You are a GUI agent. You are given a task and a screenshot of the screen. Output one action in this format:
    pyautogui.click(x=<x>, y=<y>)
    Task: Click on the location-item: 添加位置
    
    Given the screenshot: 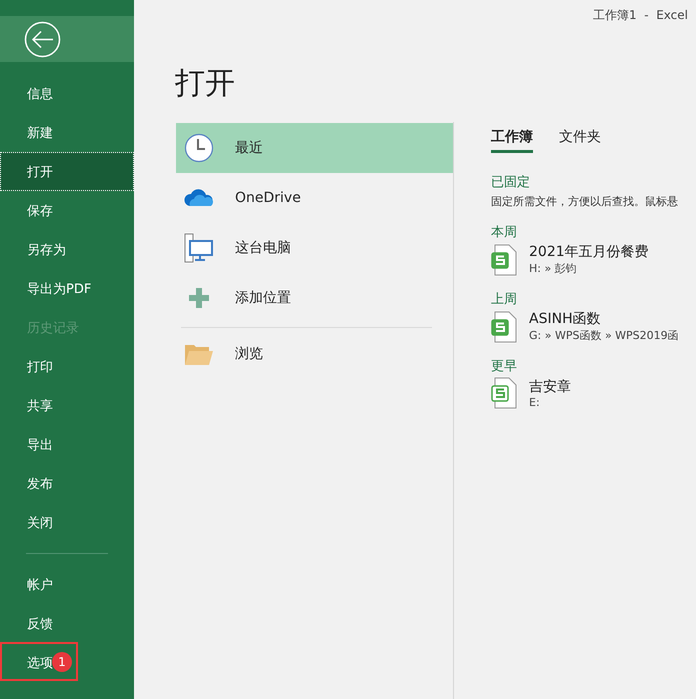 What is the action you would take?
    pyautogui.click(x=314, y=298)
    